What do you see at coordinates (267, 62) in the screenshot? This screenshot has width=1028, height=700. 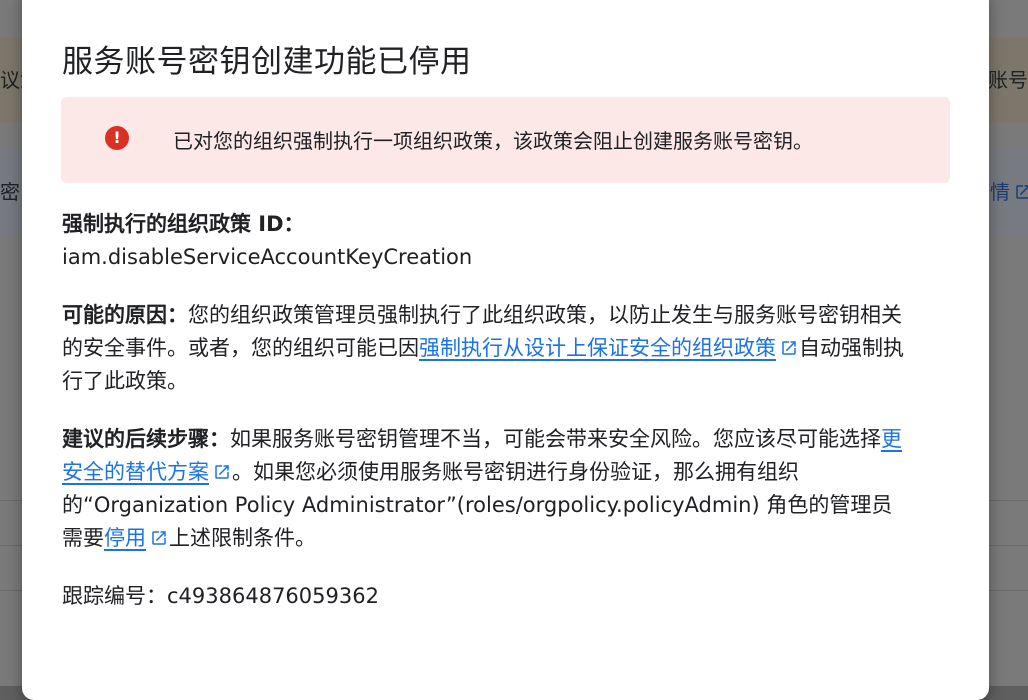 I see `dialog-title: 服务账号密钥创建功能已停用` at bounding box center [267, 62].